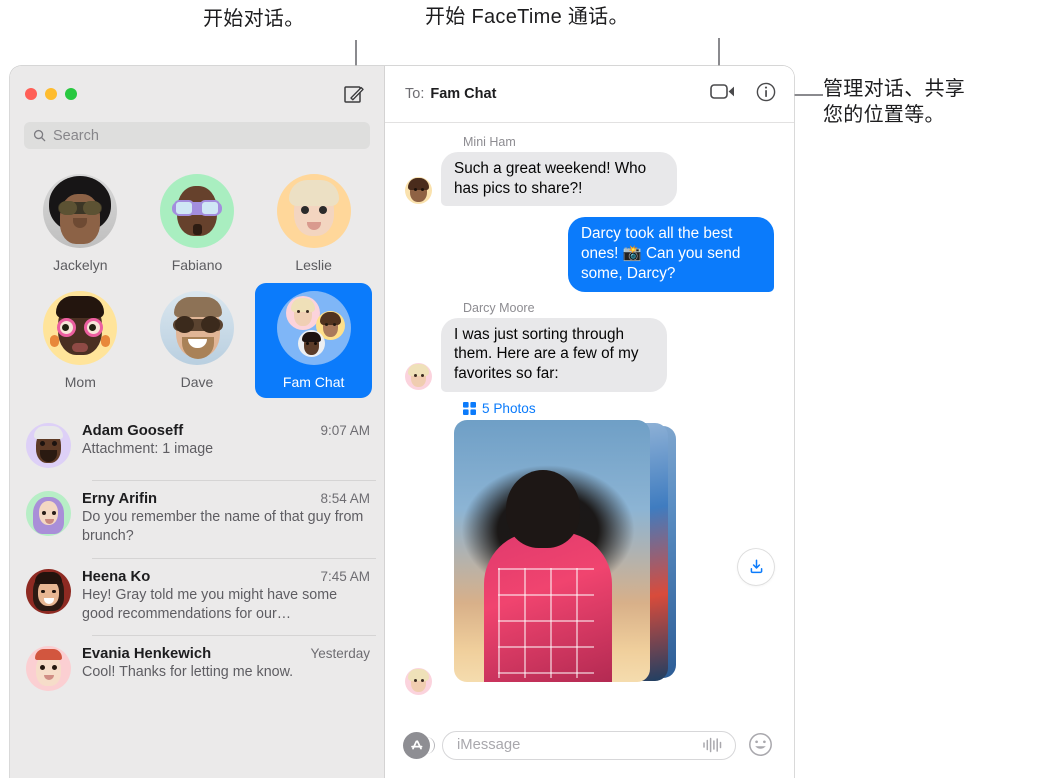  Describe the element at coordinates (197, 382) in the screenshot. I see `pinned-item-label: Dave` at that location.